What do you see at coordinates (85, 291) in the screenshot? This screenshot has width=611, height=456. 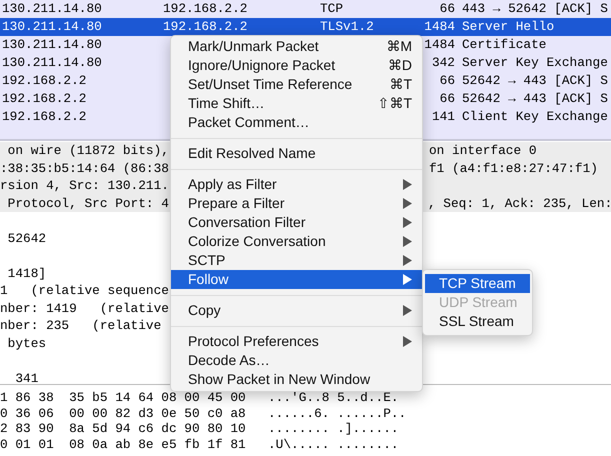 I see `detail-line: 1 (relative sequence` at bounding box center [85, 291].